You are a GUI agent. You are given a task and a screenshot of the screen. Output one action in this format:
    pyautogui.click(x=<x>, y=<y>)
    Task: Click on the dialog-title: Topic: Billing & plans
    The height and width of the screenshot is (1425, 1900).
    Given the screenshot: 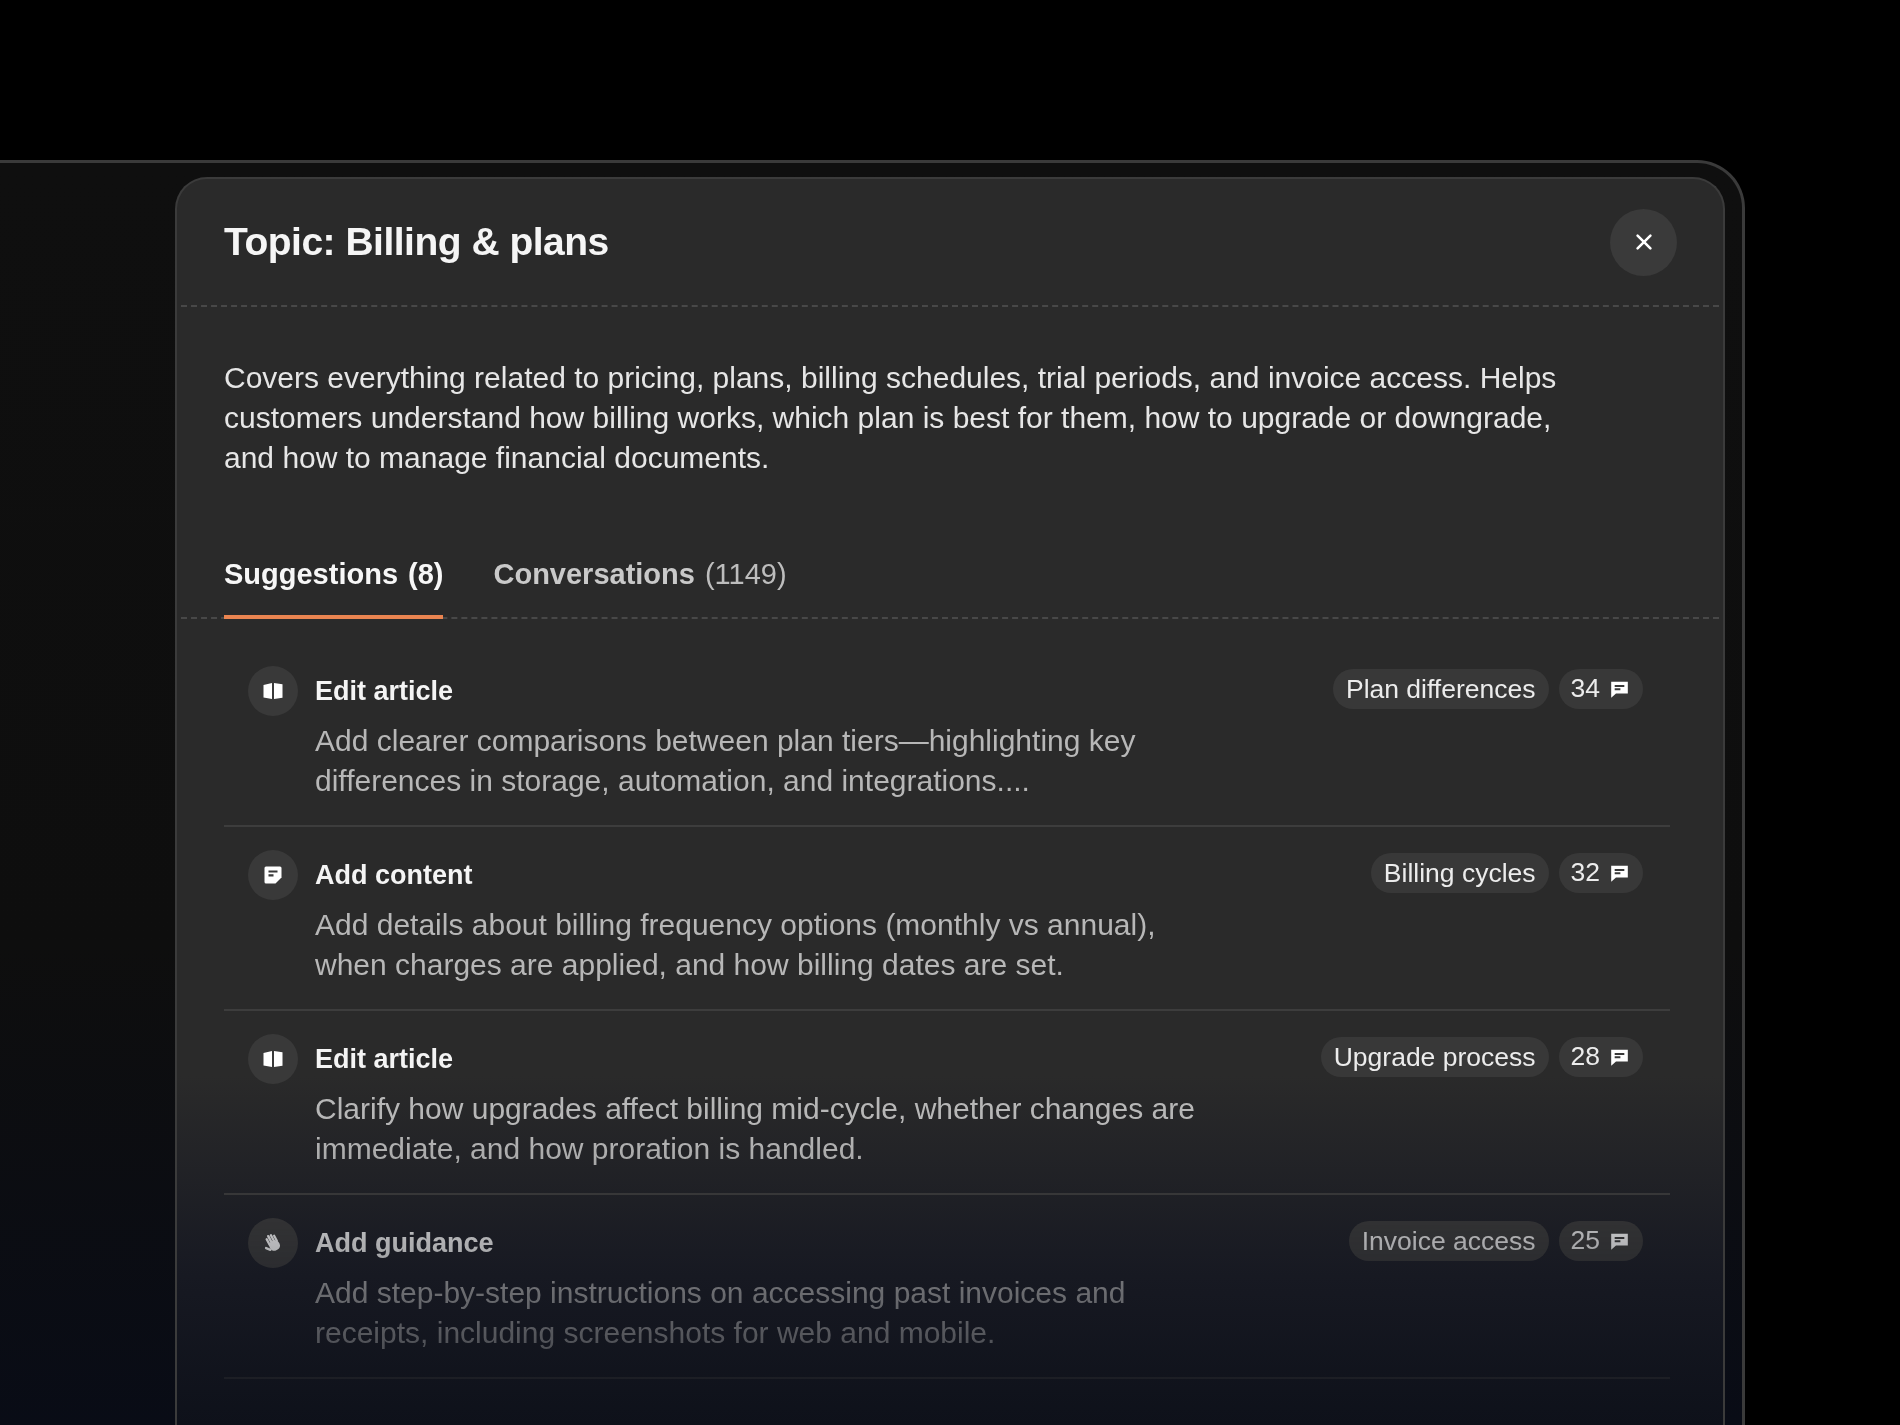 What is the action you would take?
    pyautogui.click(x=416, y=241)
    